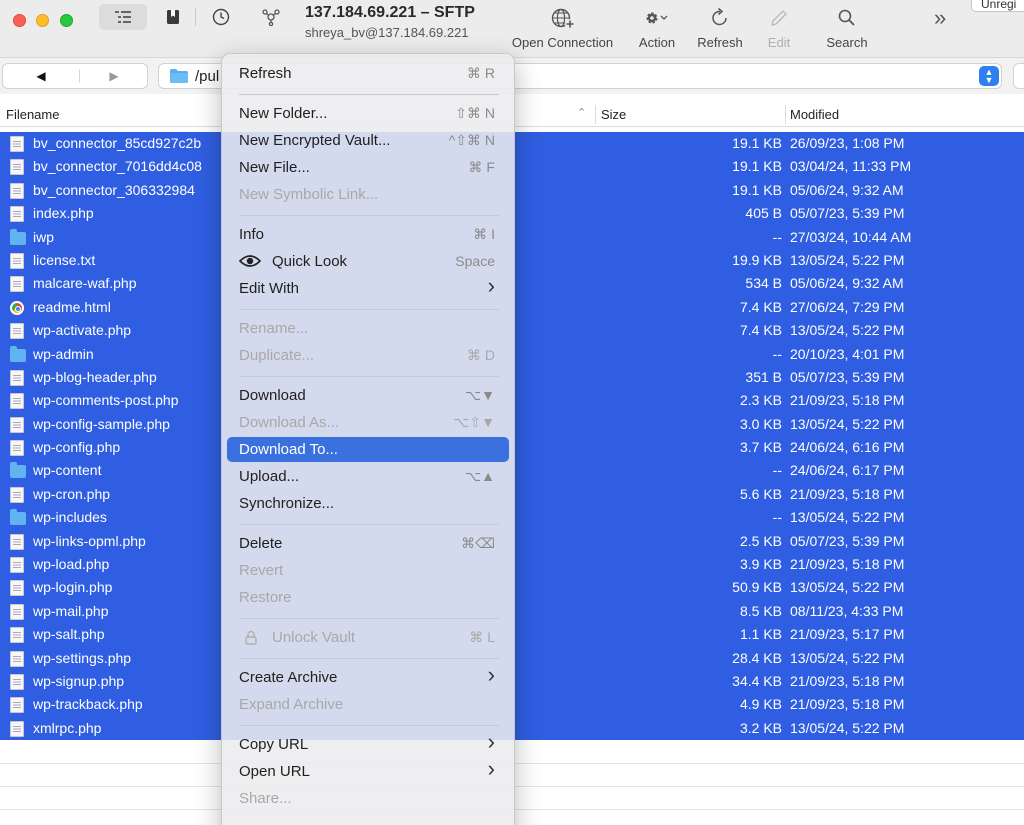  I want to click on file-size: 351 B, so click(763, 376).